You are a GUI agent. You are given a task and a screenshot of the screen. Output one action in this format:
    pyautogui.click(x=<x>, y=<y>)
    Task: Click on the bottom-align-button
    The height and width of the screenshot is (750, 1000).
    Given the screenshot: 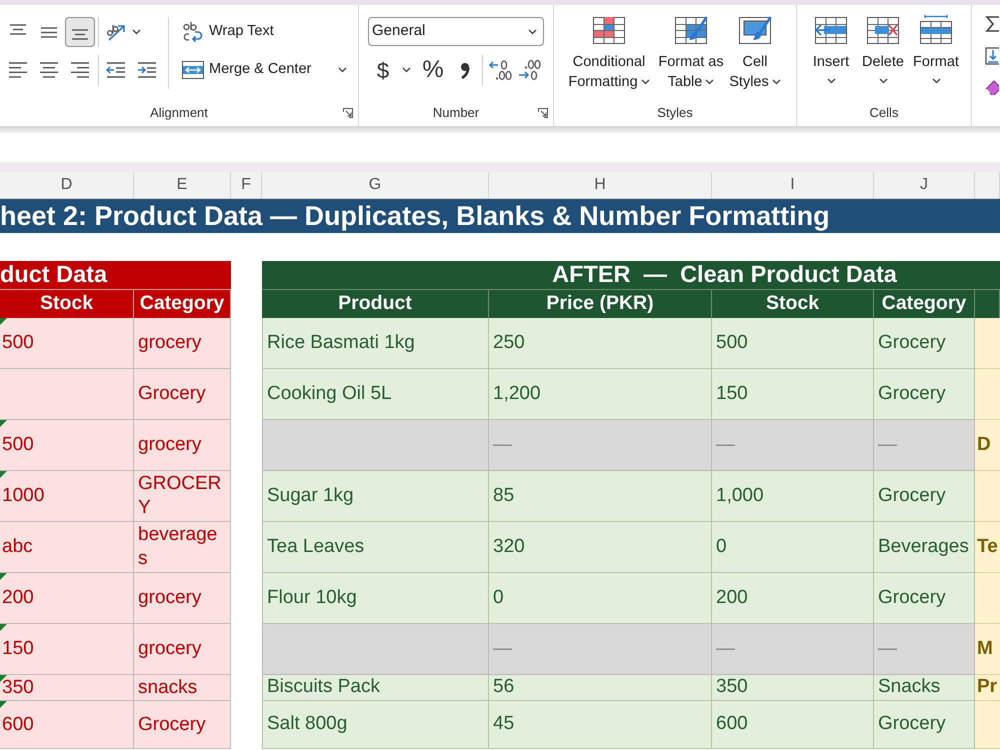 What is the action you would take?
    pyautogui.click(x=80, y=32)
    